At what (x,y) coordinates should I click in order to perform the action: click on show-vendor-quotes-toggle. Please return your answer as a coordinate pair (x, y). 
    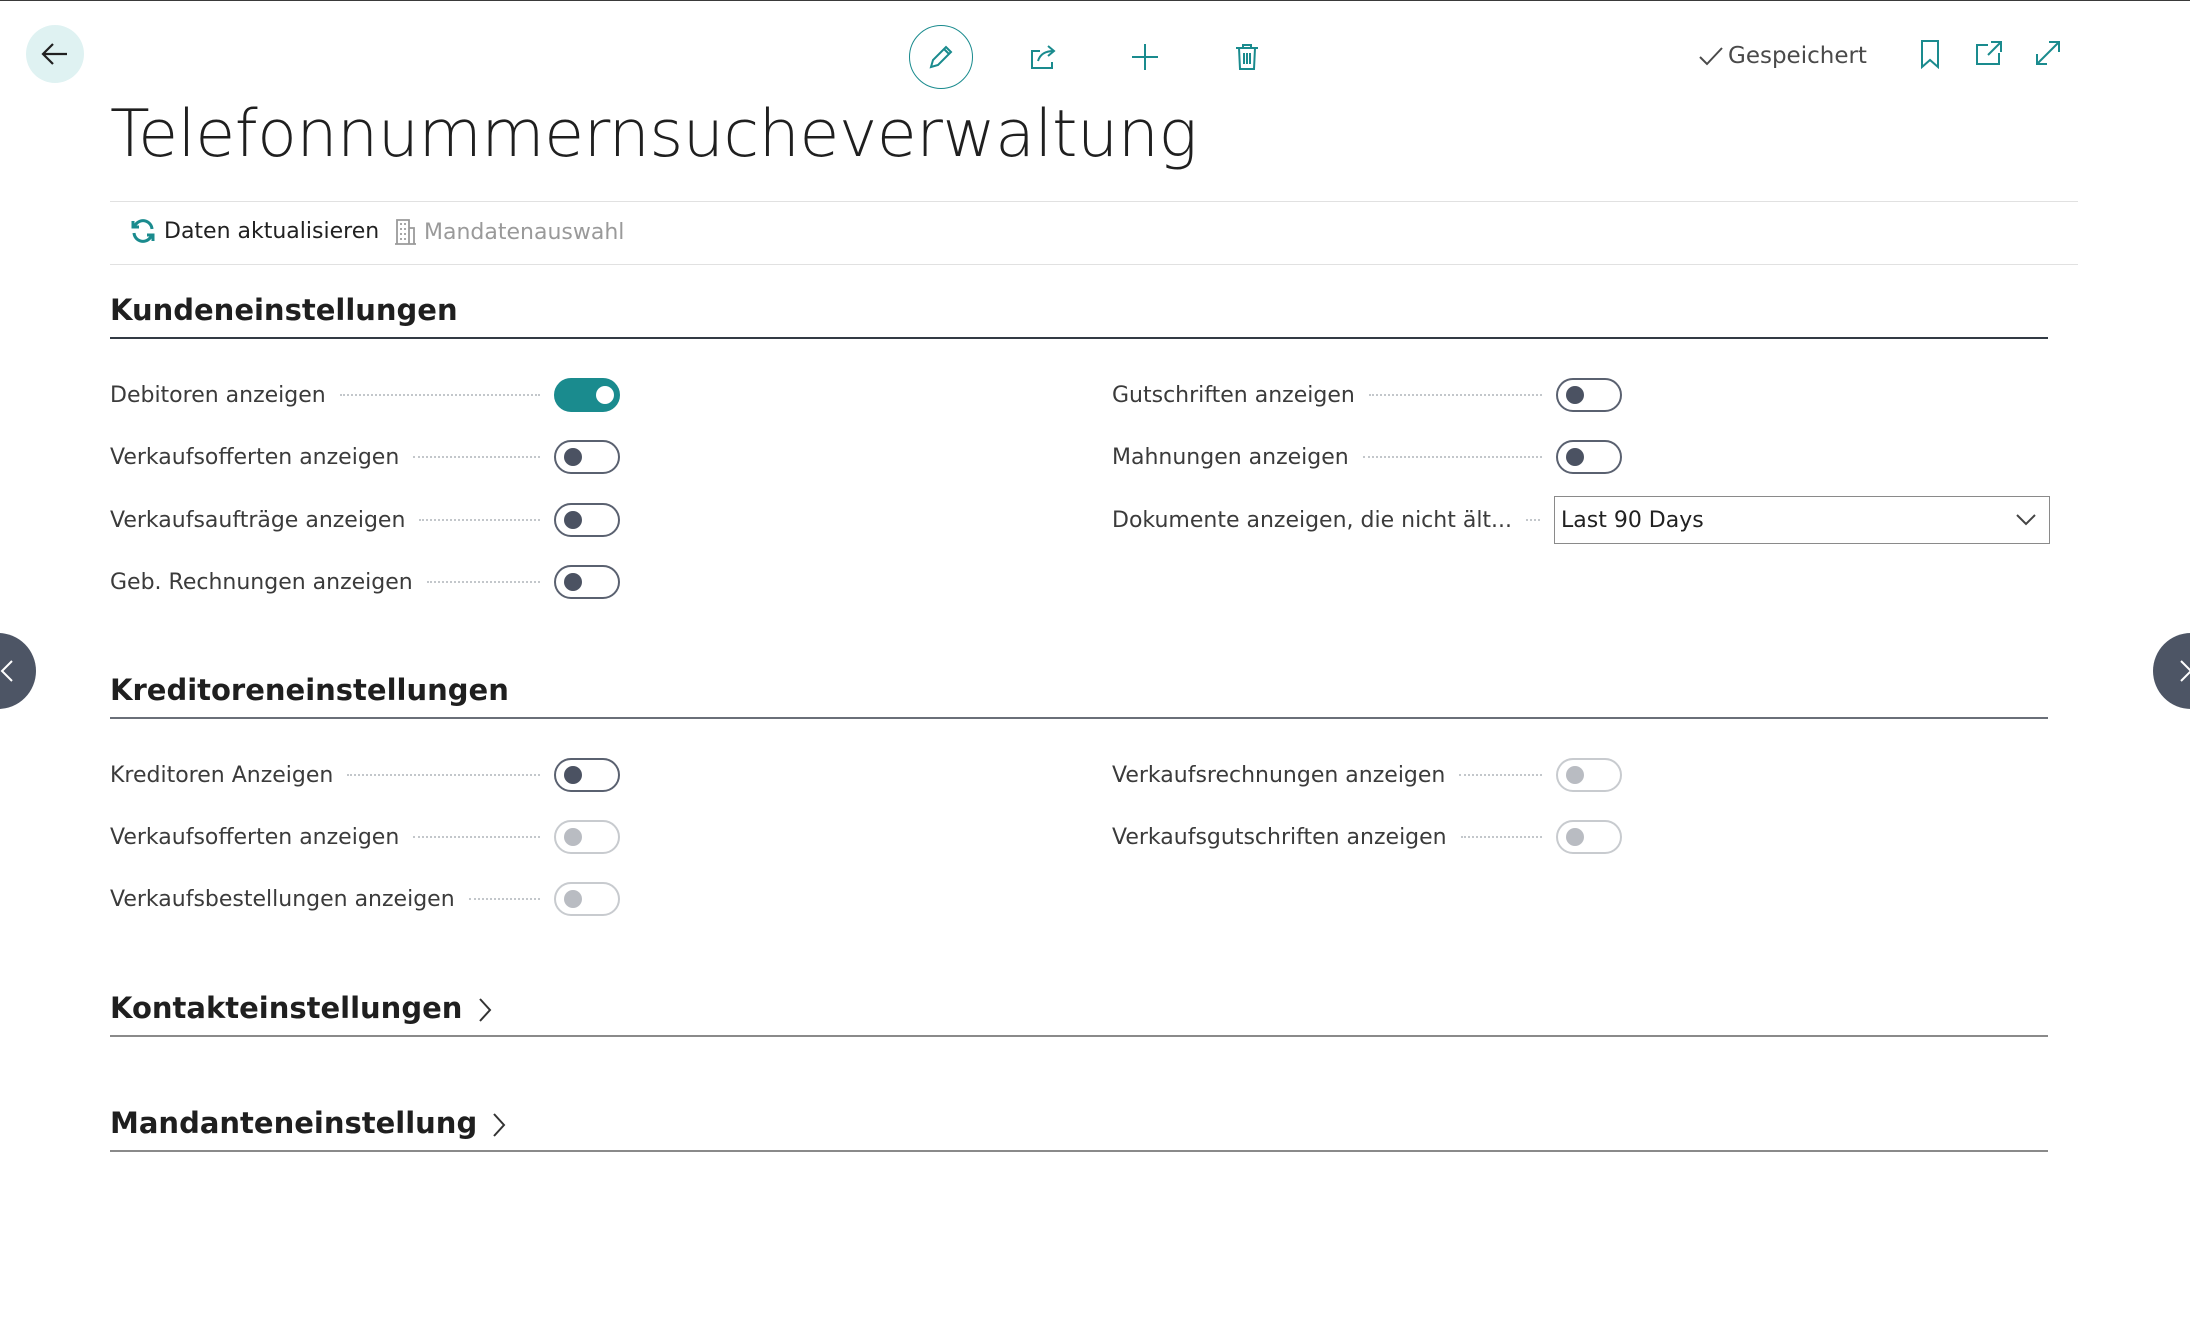
    Looking at the image, I should click on (587, 837).